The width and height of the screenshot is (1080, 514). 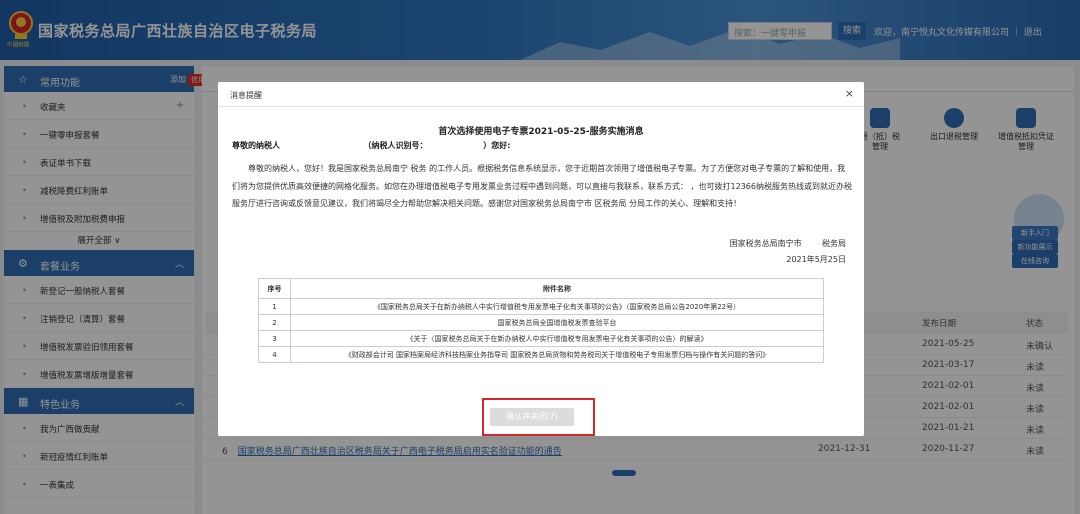 What do you see at coordinates (274, 288) in the screenshot?
I see `header-no: 序号` at bounding box center [274, 288].